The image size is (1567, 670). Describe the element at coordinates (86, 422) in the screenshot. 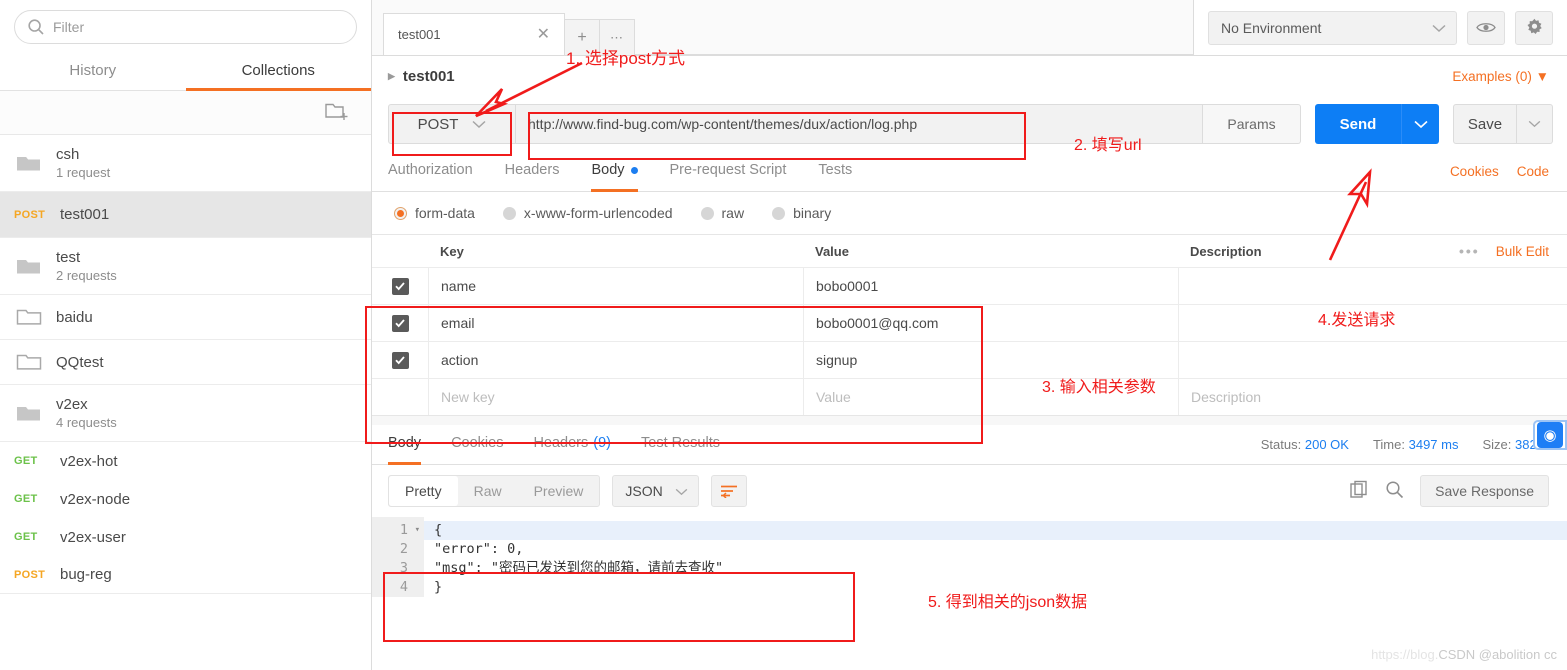

I see `collection-count: 4 requests` at that location.